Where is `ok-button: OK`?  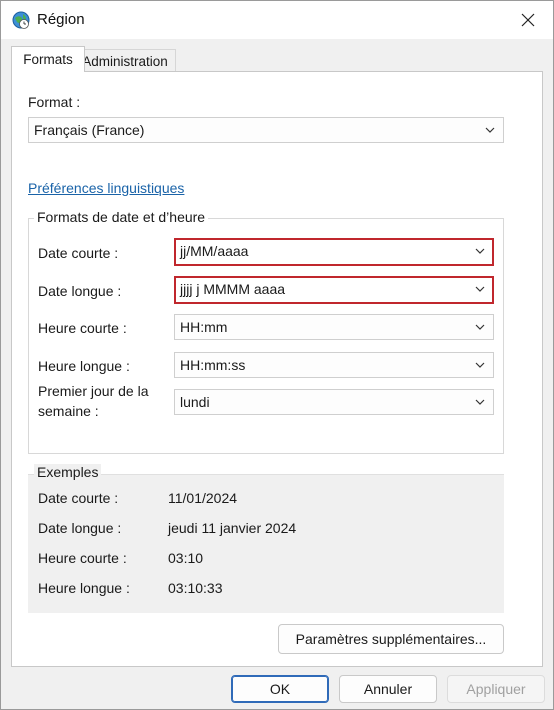 ok-button: OK is located at coordinates (280, 689).